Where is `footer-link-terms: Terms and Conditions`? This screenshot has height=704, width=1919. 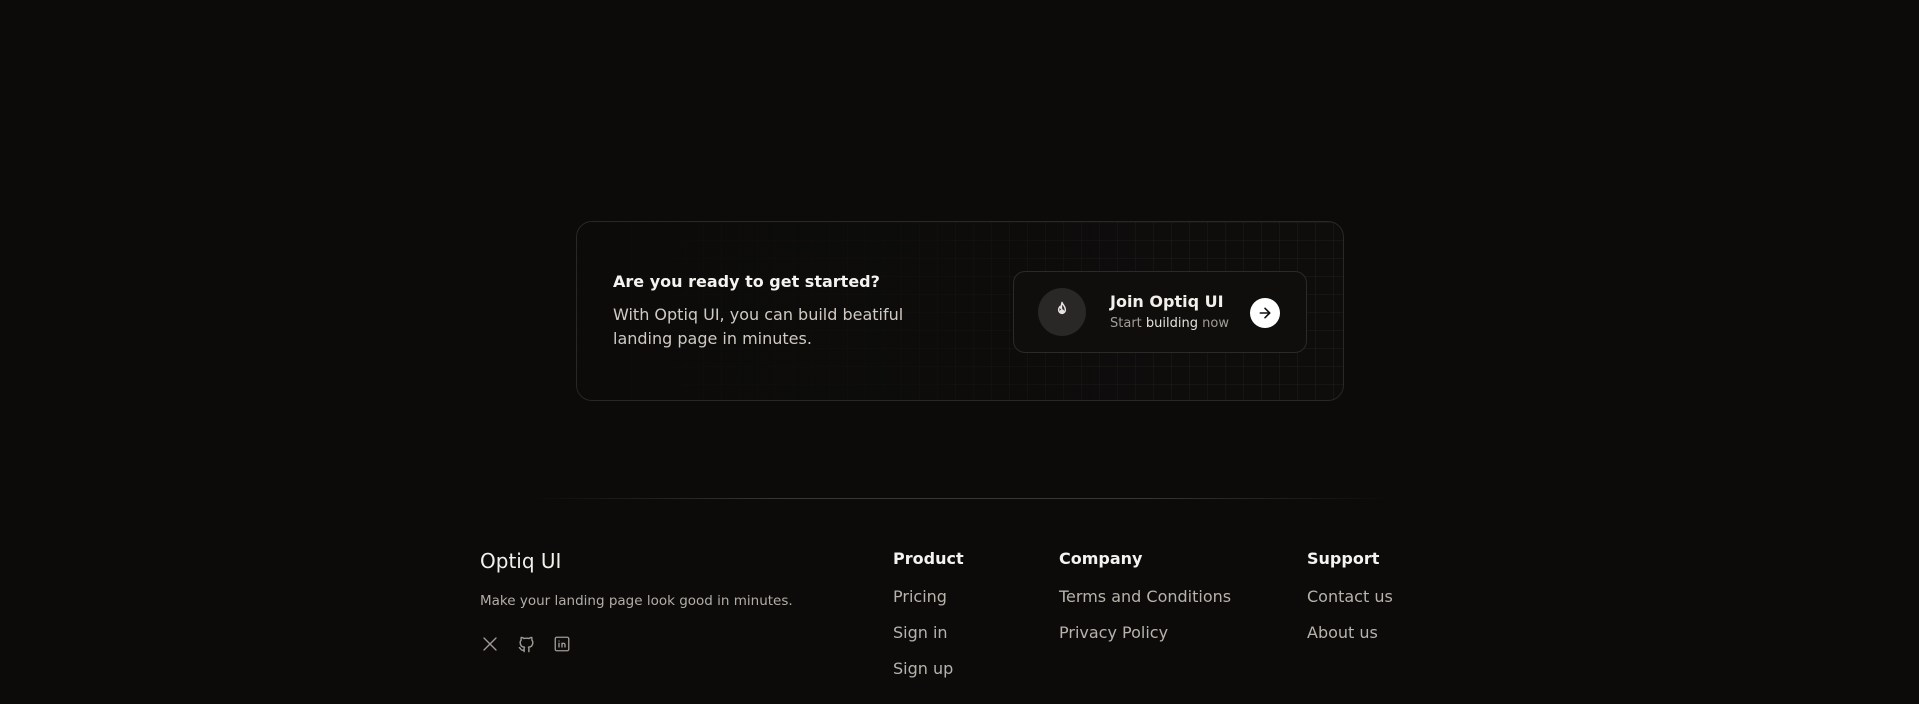
footer-link-terms: Terms and Conditions is located at coordinates (1145, 596).